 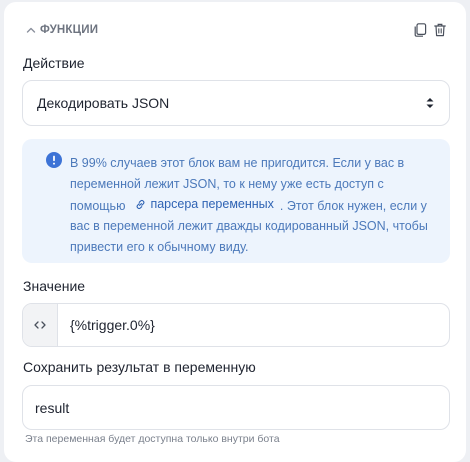 I want to click on result-field, so click(x=236, y=407).